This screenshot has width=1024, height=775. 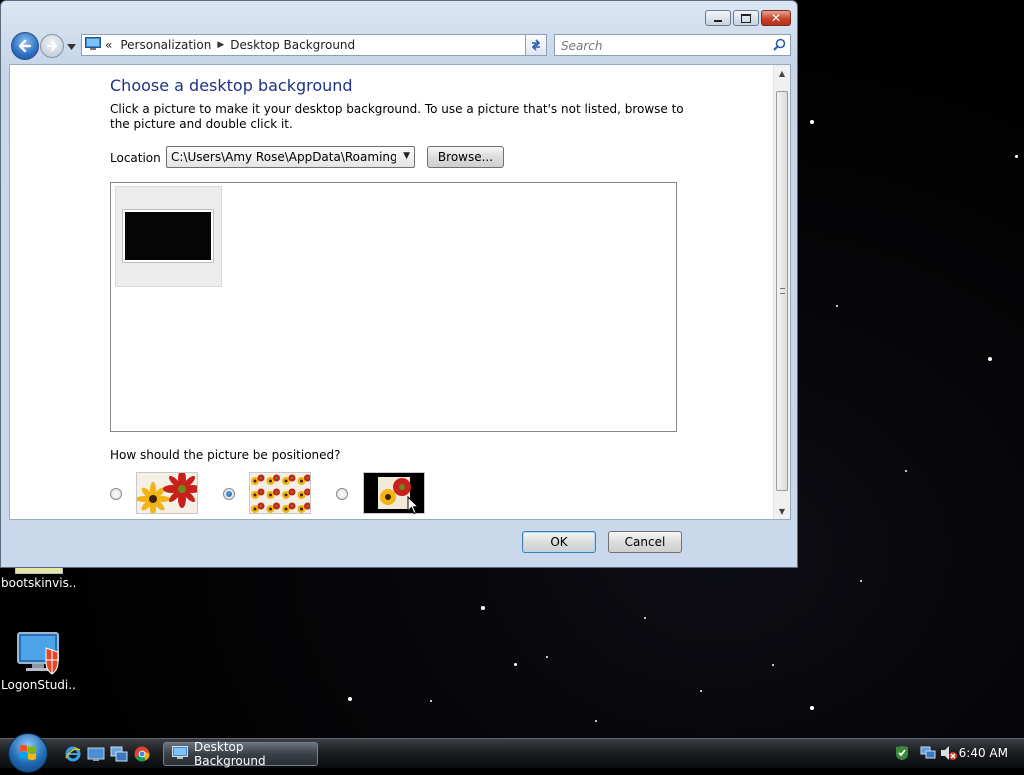 What do you see at coordinates (902, 754) in the screenshot?
I see `security-icon` at bounding box center [902, 754].